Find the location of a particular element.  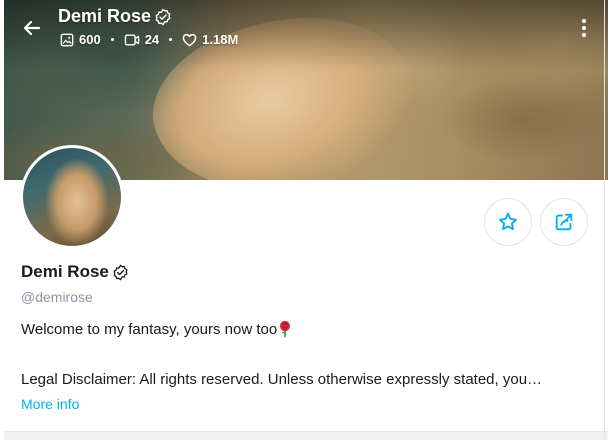

likes-count: 1.18M is located at coordinates (220, 39).